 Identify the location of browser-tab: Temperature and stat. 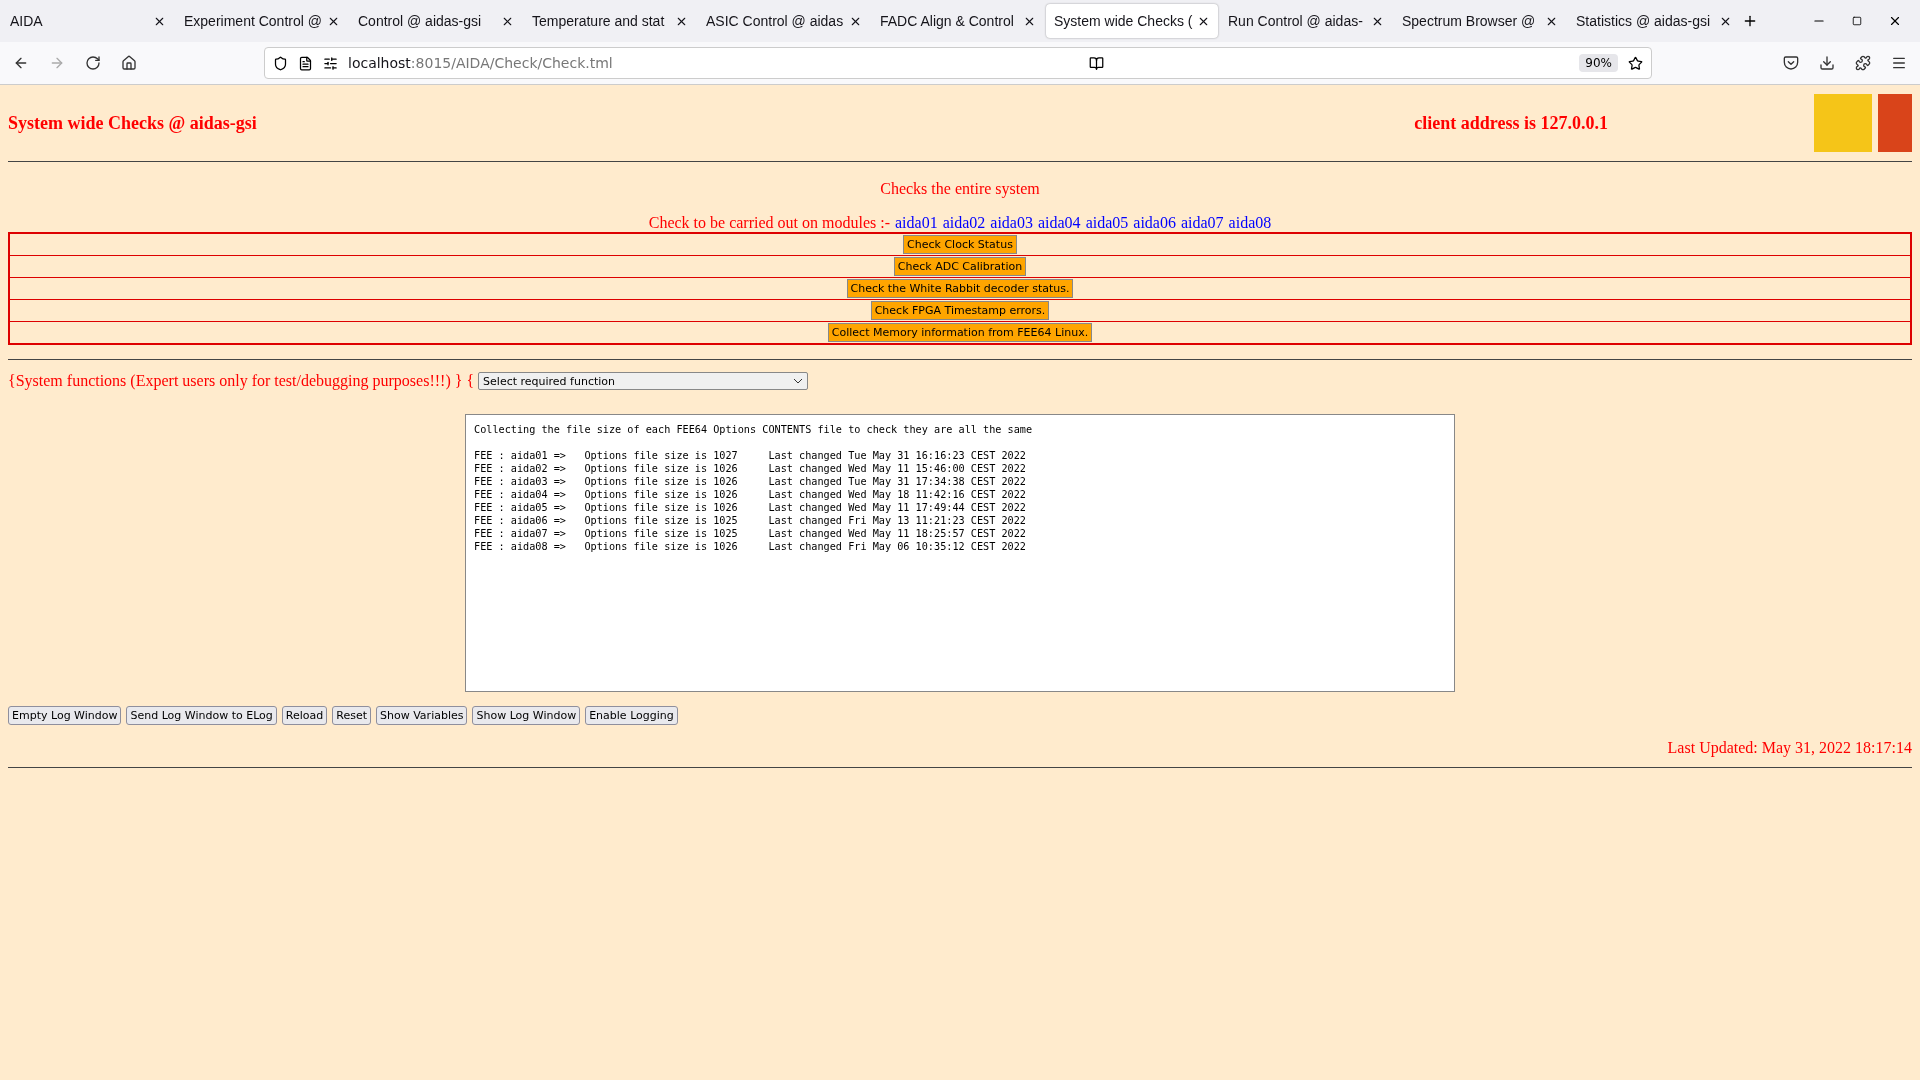
(610, 21).